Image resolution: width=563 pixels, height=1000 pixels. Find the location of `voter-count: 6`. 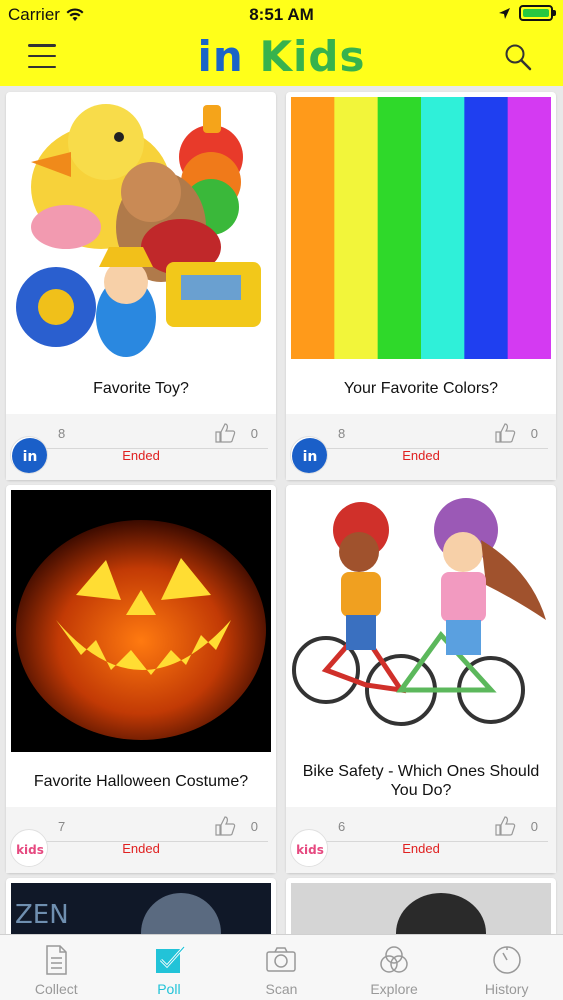

voter-count: 6 is located at coordinates (342, 826).